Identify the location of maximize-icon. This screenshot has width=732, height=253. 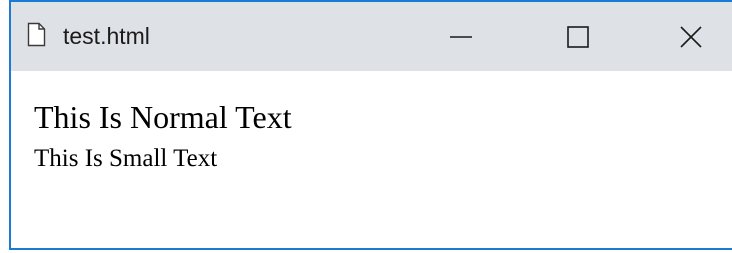
(578, 37).